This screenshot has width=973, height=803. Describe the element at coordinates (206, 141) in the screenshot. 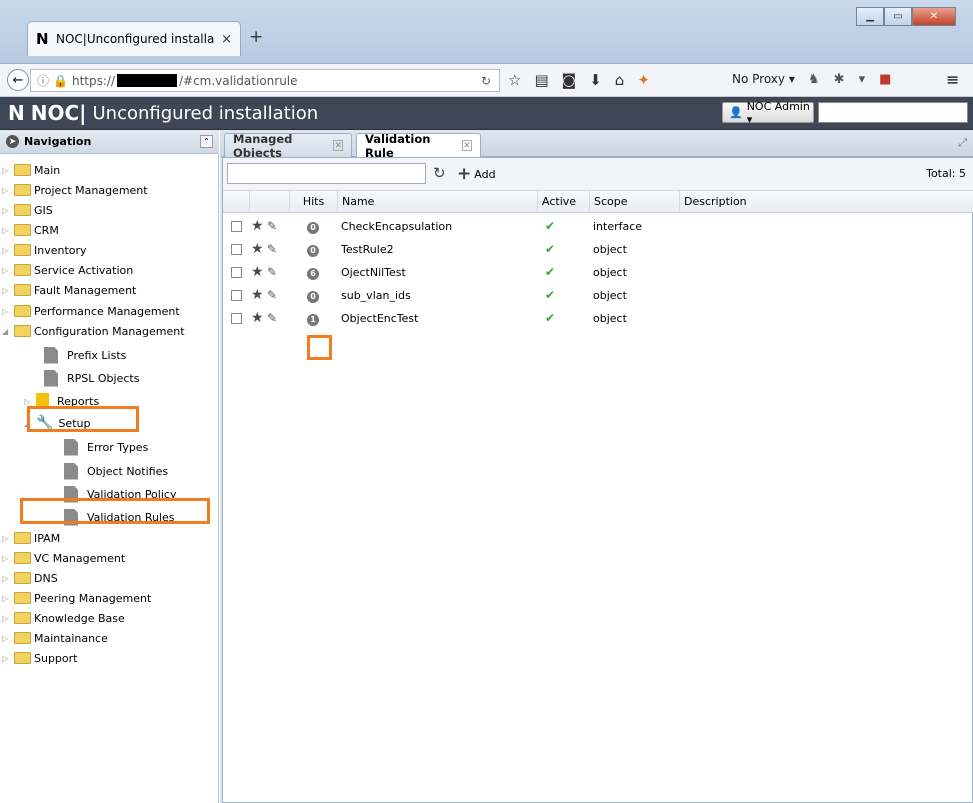

I see `collapse-sidebar-icon: ⌃` at that location.